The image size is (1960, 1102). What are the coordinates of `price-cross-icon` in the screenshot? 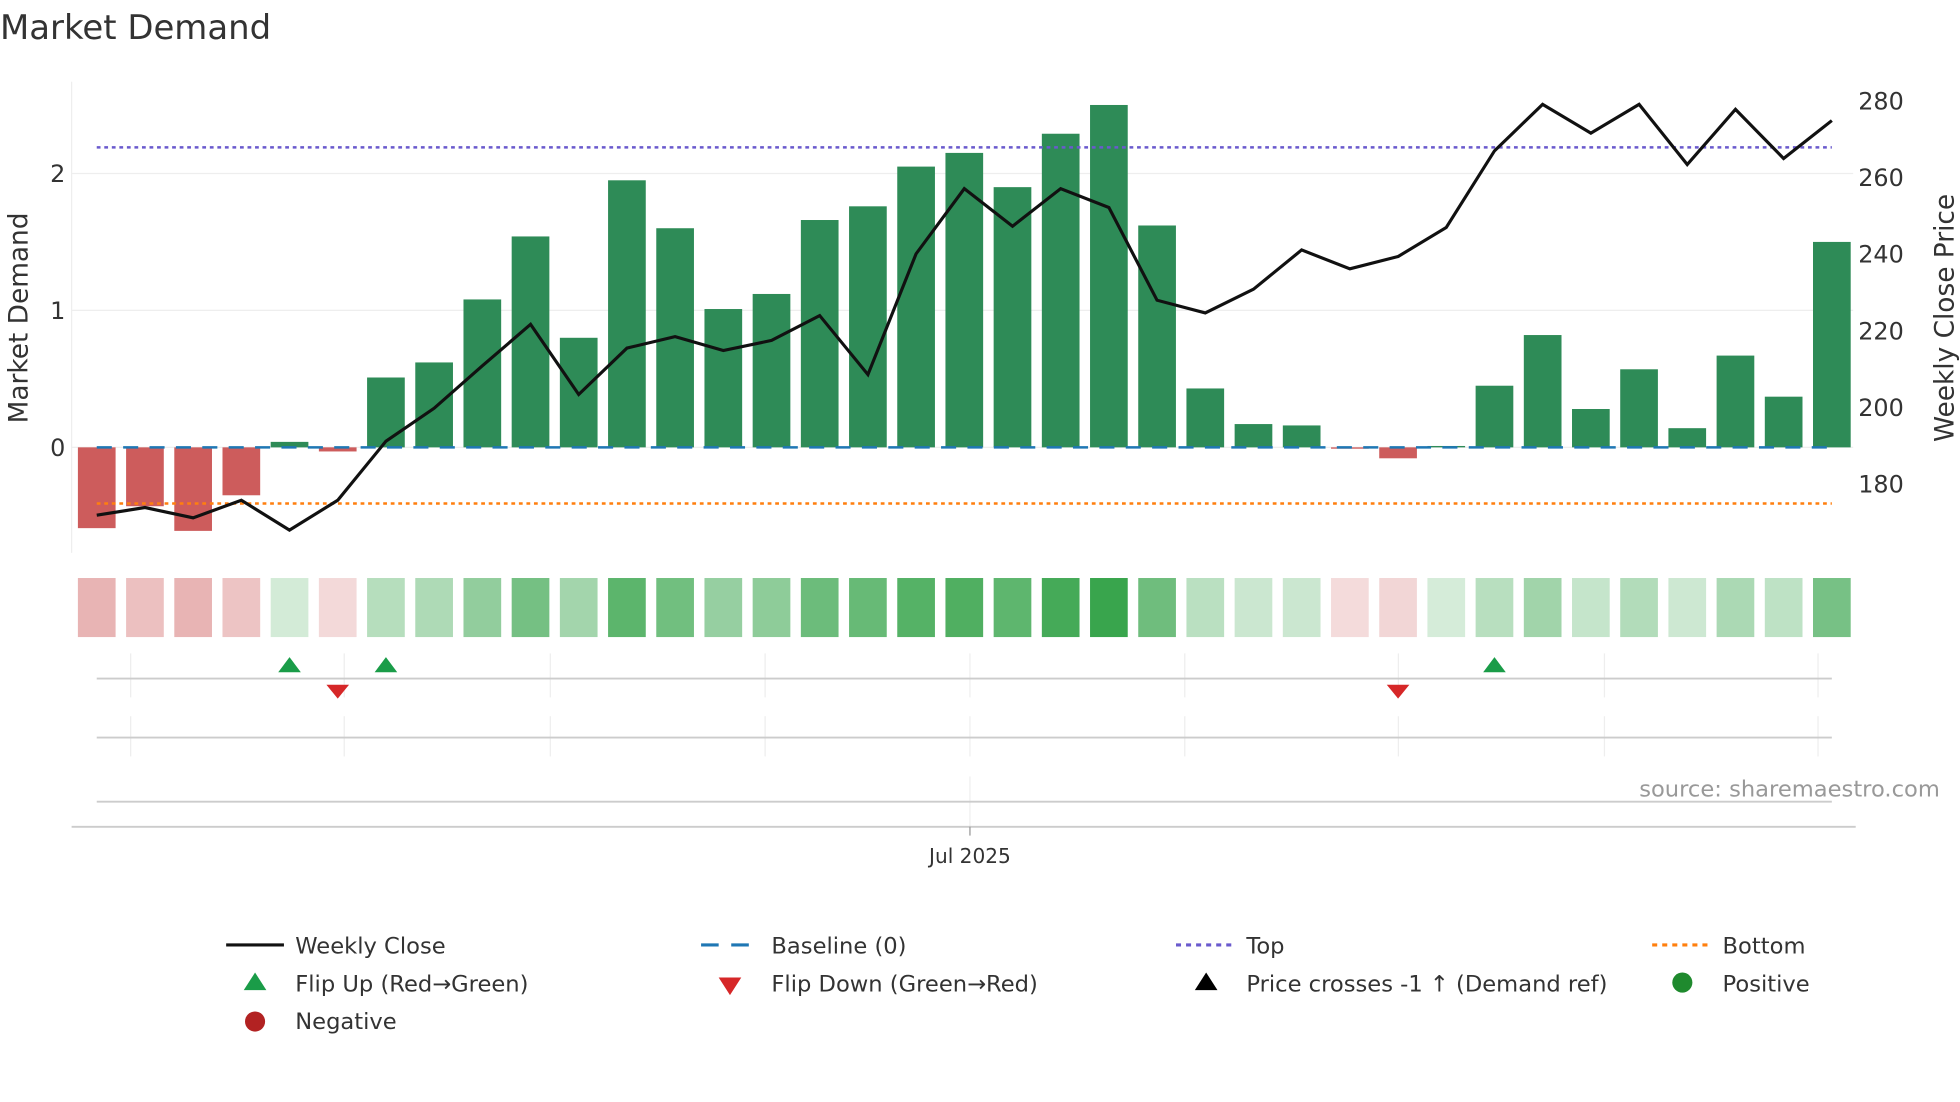 It's located at (1206, 981).